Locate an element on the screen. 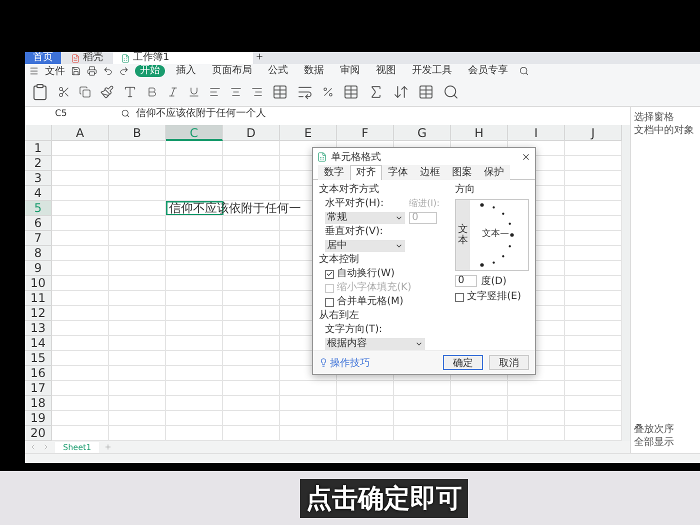 This screenshot has height=525, width=700. dial-text: 文本— is located at coordinates (495, 234).